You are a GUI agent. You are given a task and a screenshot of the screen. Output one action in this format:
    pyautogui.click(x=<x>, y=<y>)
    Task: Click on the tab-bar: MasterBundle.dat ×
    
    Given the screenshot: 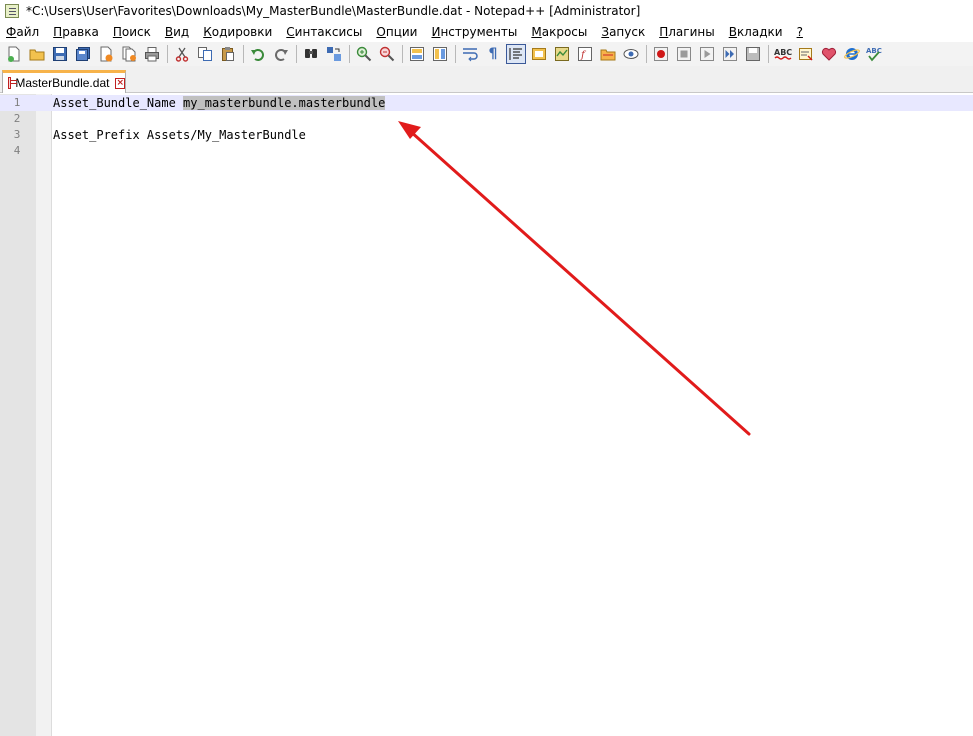 What is the action you would take?
    pyautogui.click(x=486, y=79)
    